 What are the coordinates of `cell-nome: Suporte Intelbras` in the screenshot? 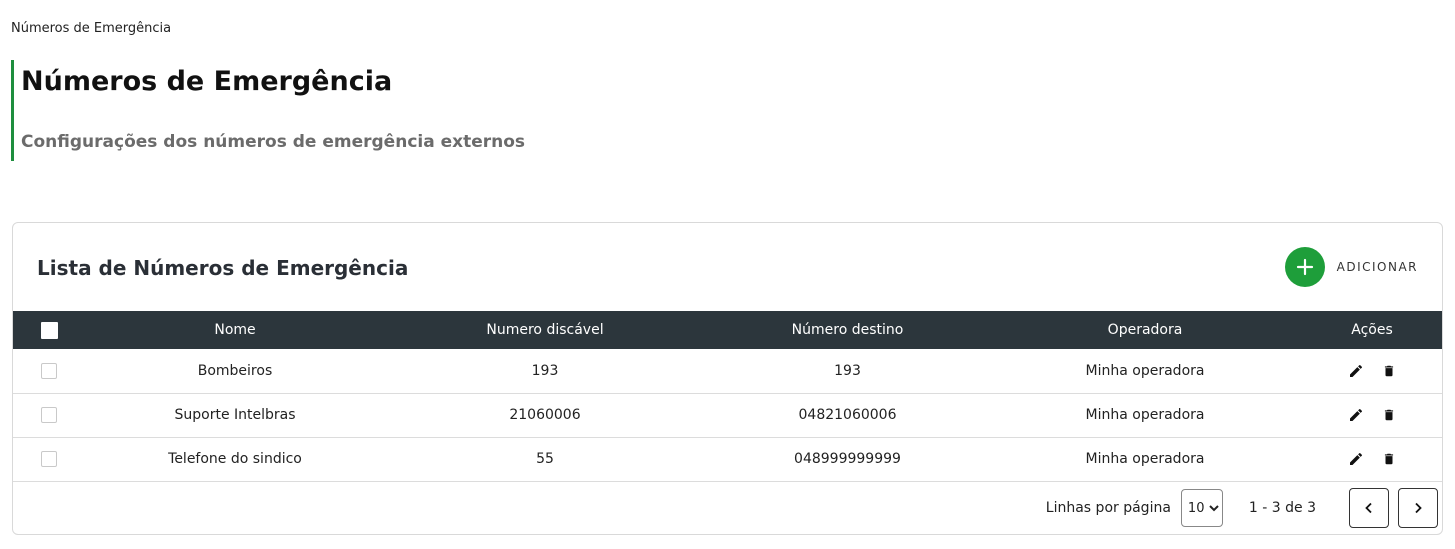 It's located at (235, 415).